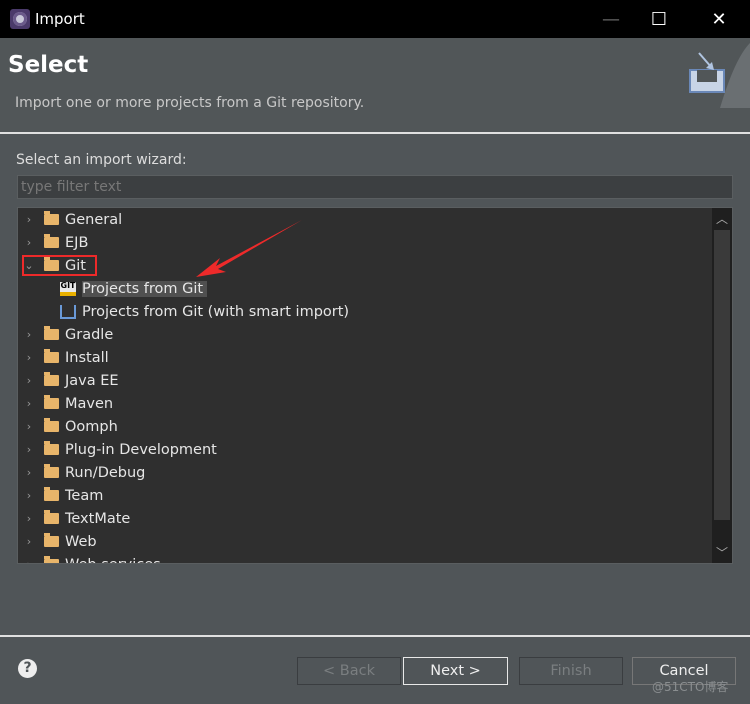 The height and width of the screenshot is (704, 750). What do you see at coordinates (375, 636) in the screenshot?
I see `footer-divider` at bounding box center [375, 636].